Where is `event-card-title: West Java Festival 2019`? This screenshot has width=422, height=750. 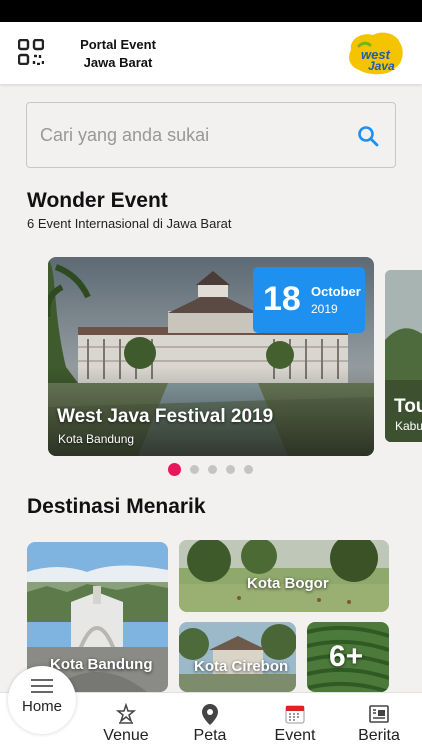
event-card-title: West Java Festival 2019 is located at coordinates (165, 416).